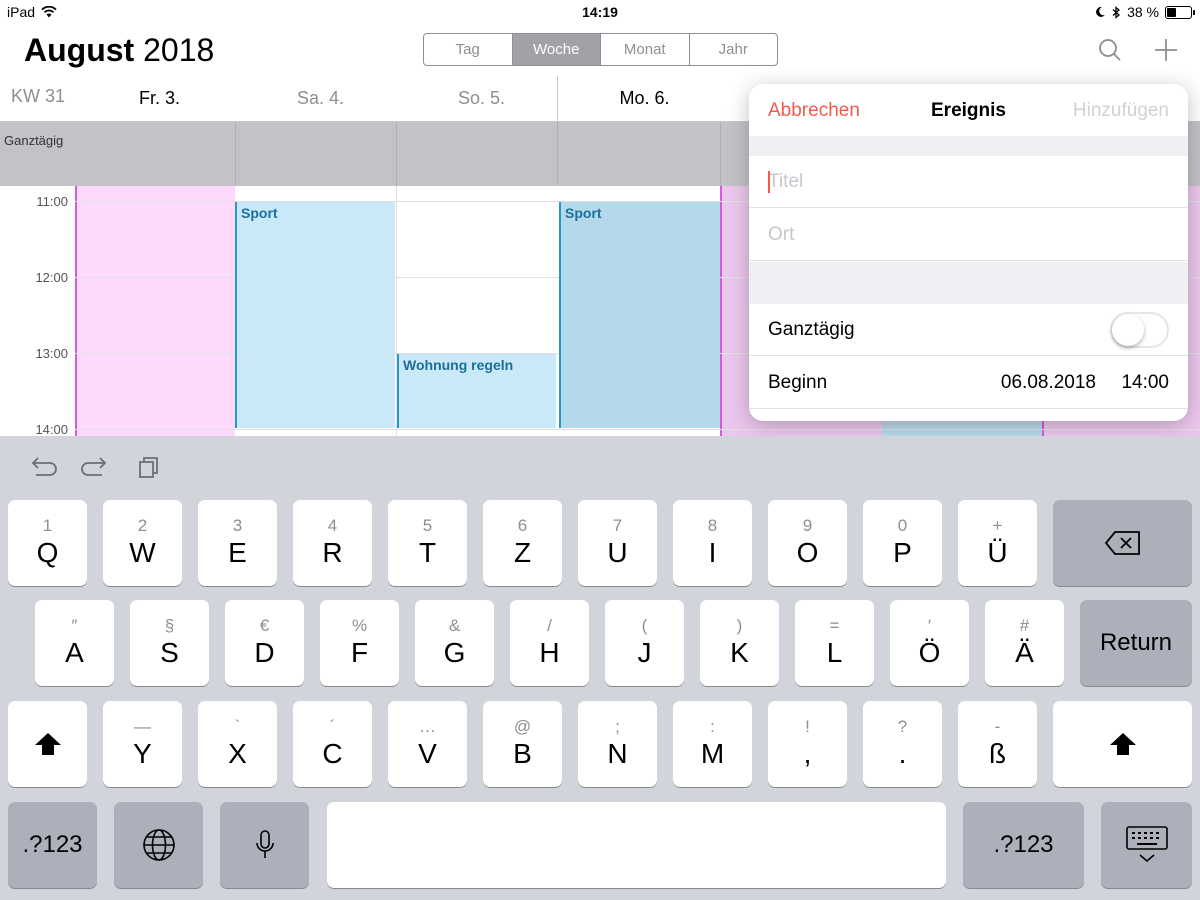  I want to click on event-sport-sat: Sport, so click(315, 315).